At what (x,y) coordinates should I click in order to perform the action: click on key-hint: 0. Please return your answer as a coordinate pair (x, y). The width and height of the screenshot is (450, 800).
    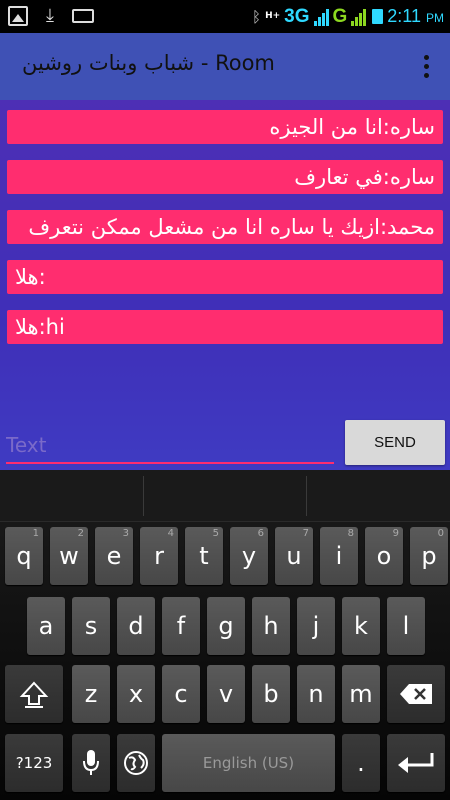
    Looking at the image, I should click on (440, 533).